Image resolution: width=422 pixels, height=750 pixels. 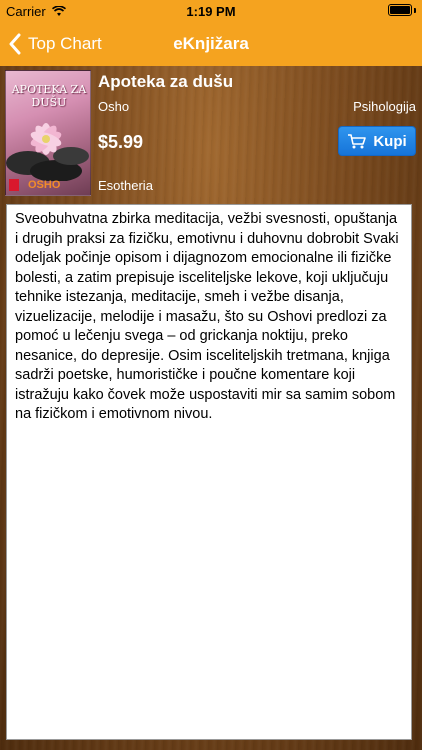 I want to click on back-button-label: Top Chart, so click(x=65, y=43).